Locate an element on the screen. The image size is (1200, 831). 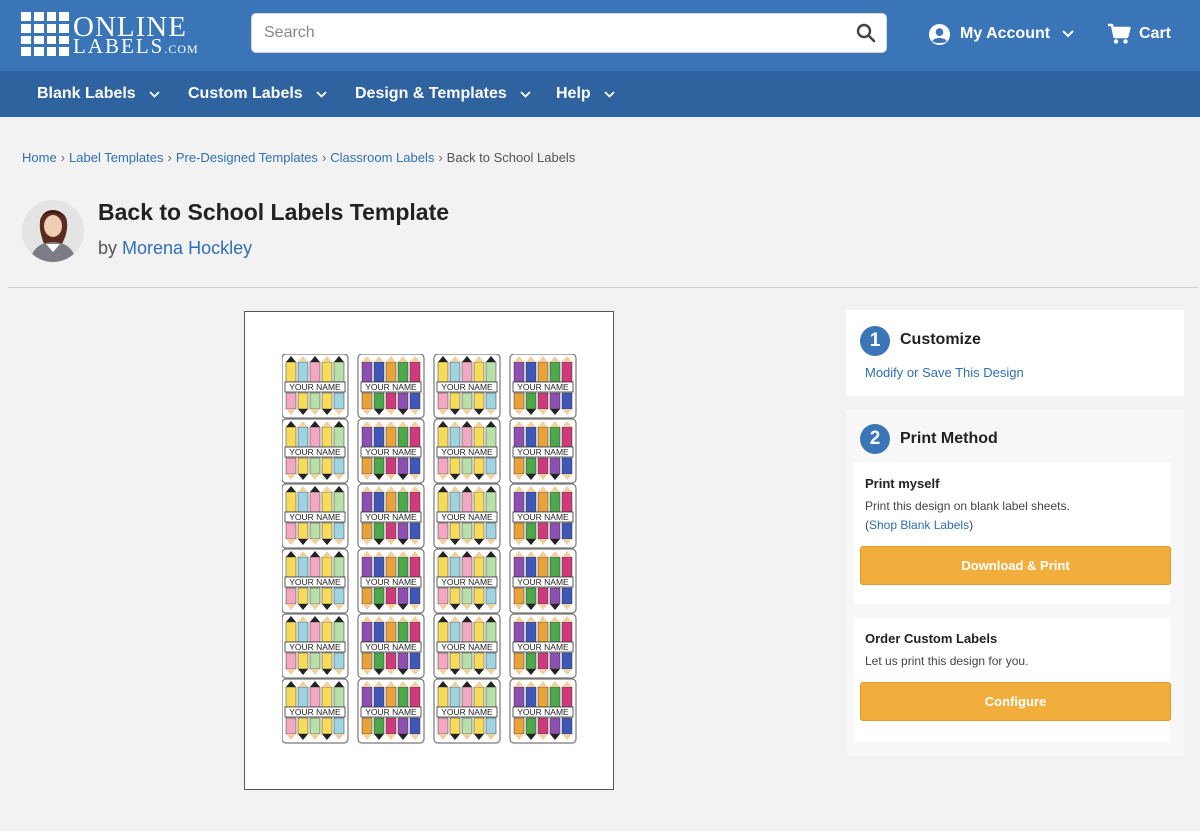
logo-grid-icon is located at coordinates (45, 34).